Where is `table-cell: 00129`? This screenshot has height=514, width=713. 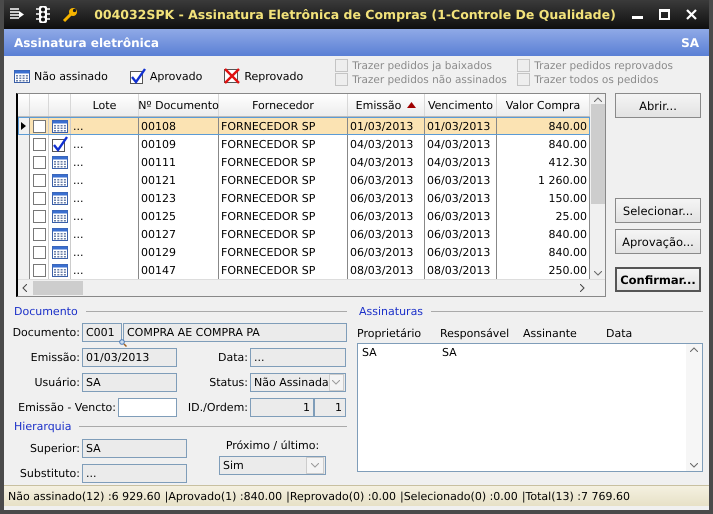
table-cell: 00129 is located at coordinates (179, 252).